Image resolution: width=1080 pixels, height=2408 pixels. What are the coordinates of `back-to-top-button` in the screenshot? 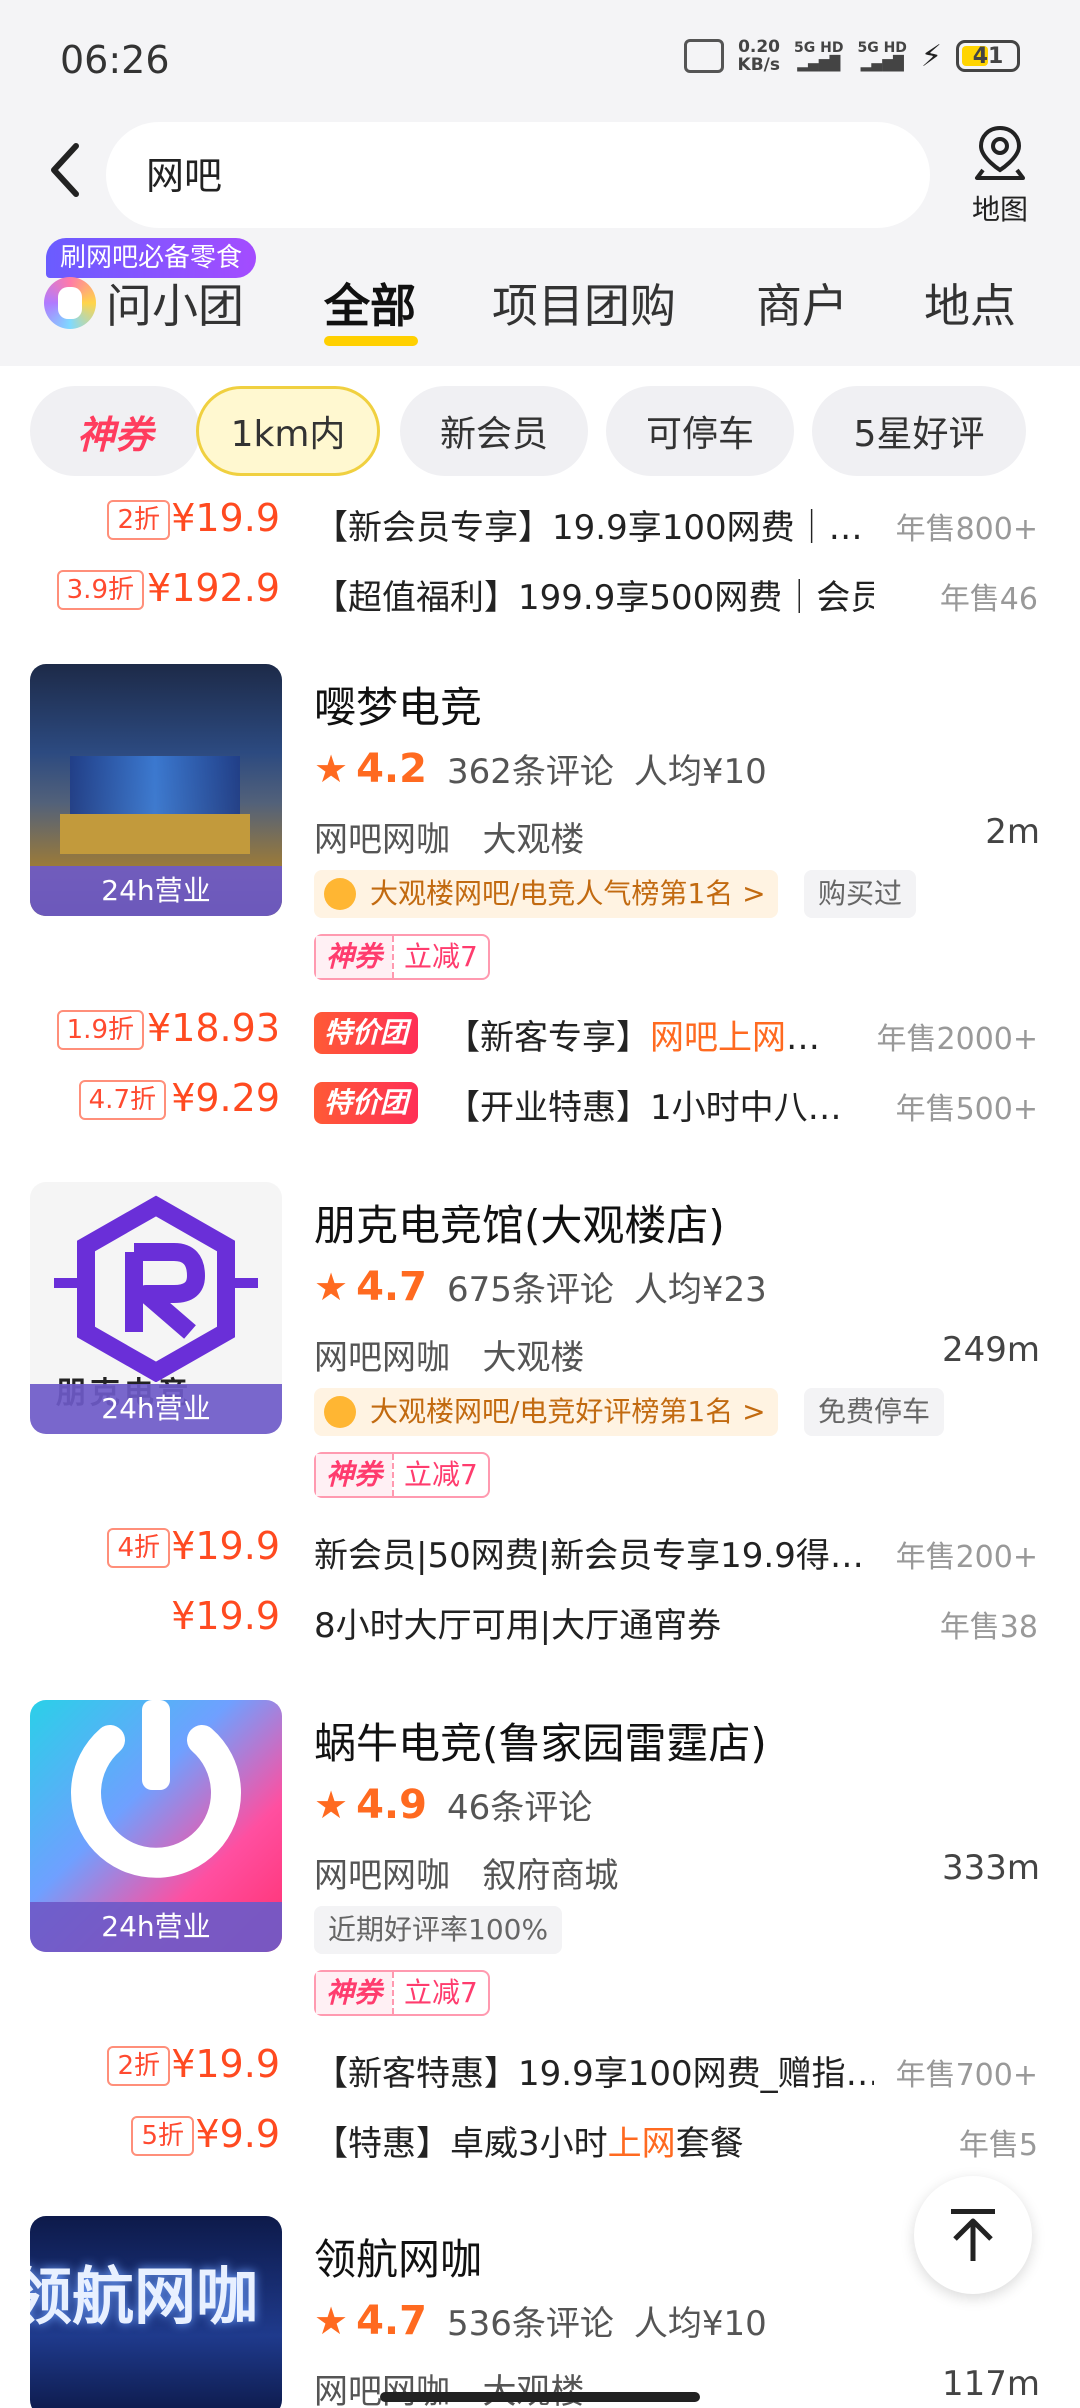 It's located at (973, 2235).